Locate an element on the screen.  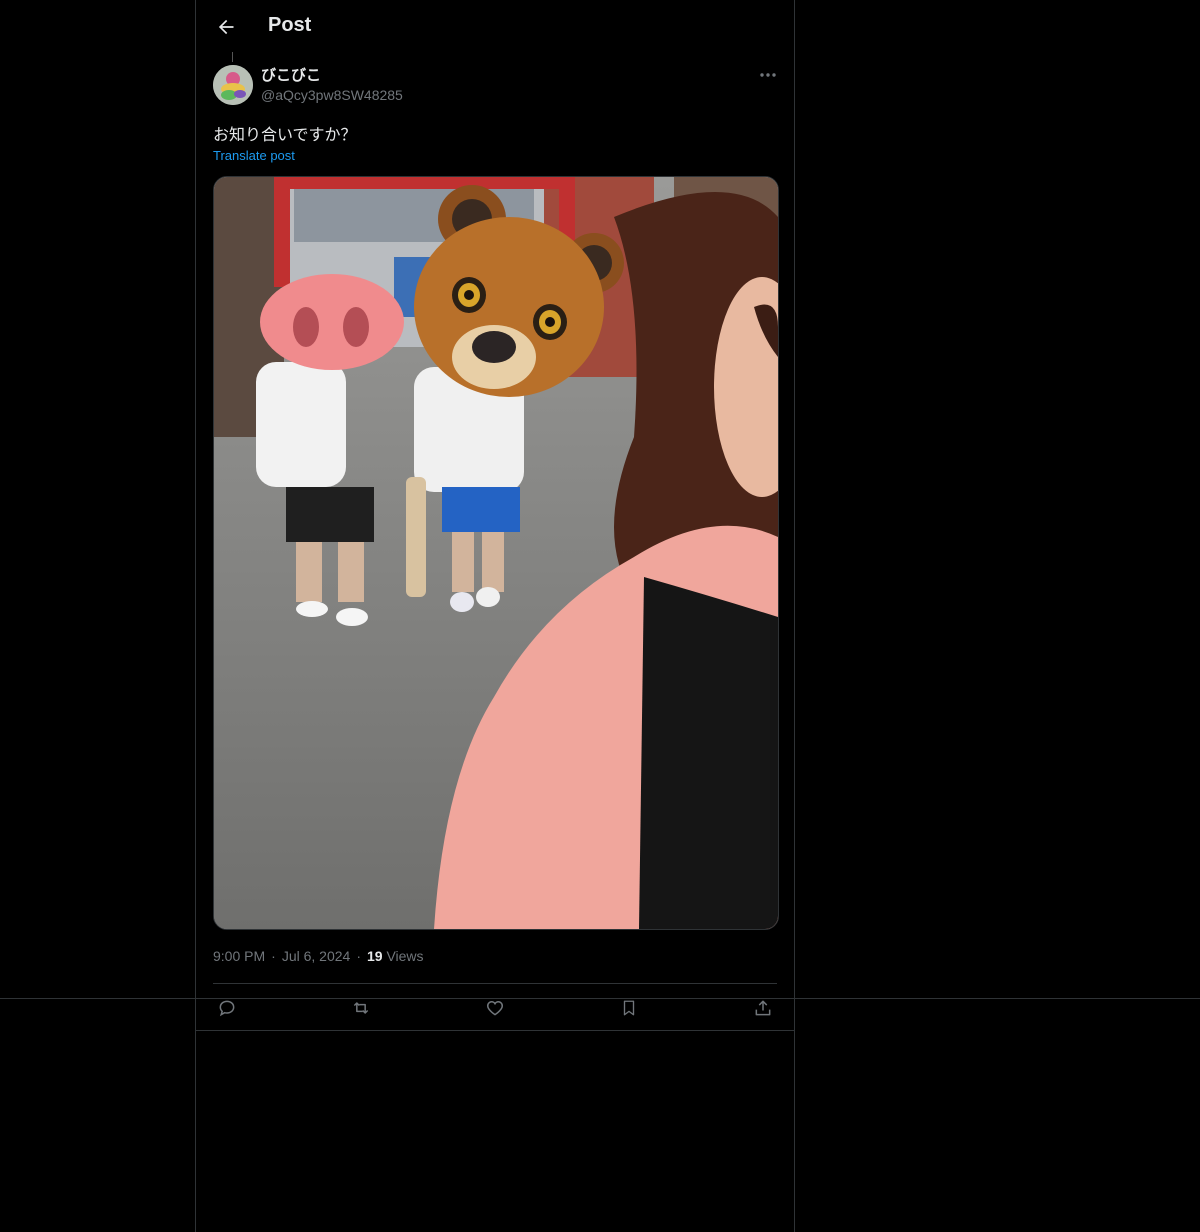
views-label: Views is located at coordinates (405, 956).